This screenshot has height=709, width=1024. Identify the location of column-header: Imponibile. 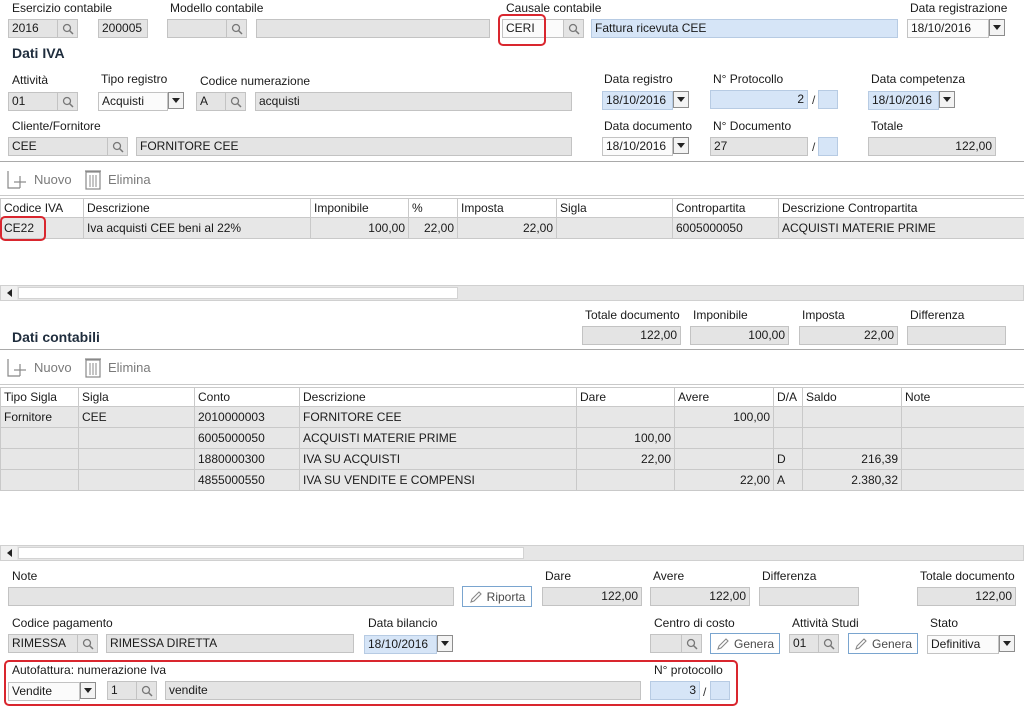
(359, 208).